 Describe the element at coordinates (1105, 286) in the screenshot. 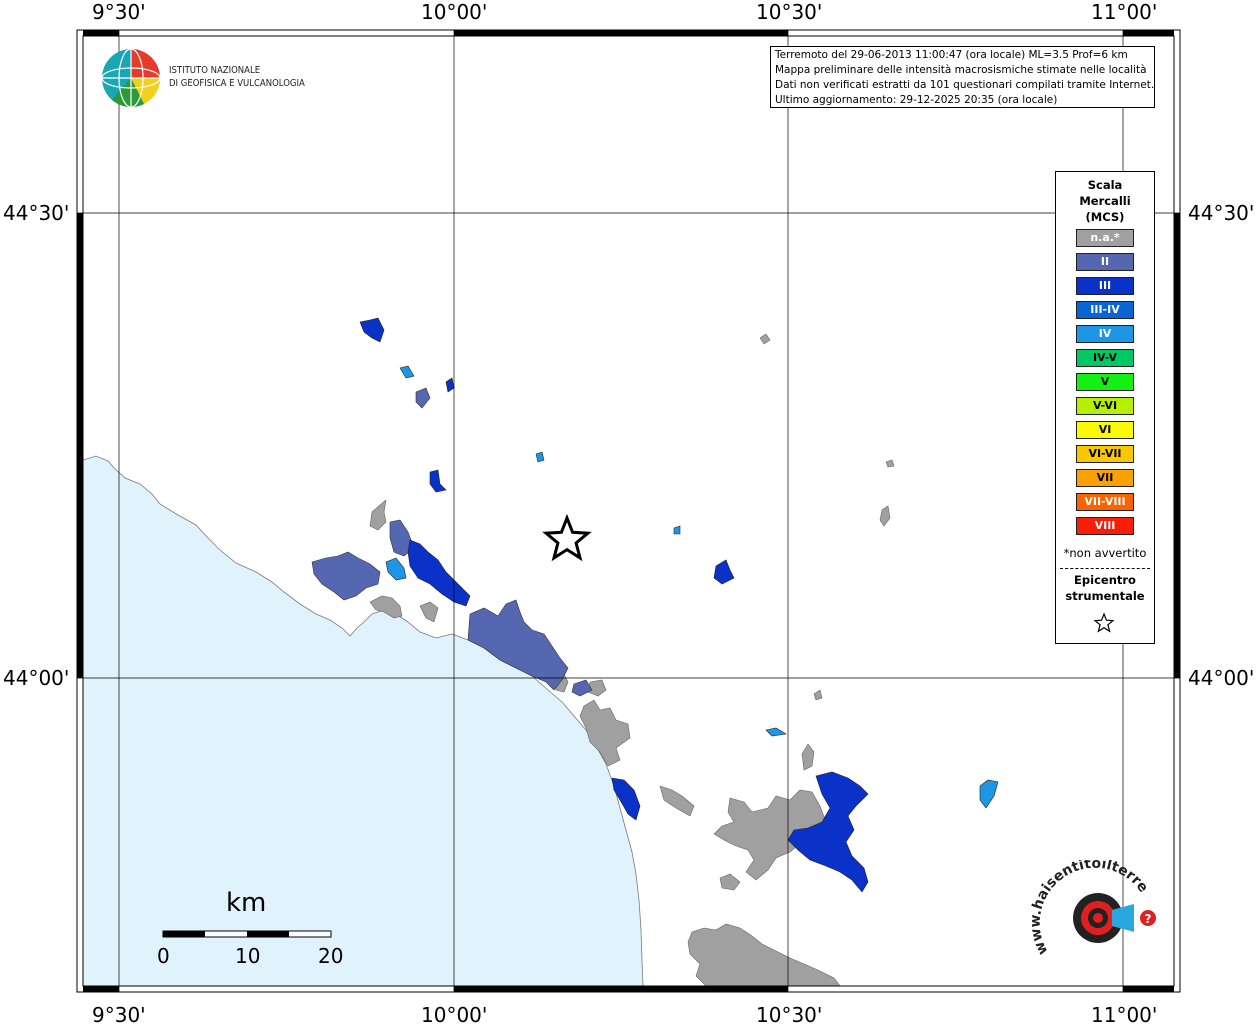

I see `legend-swatch: III` at that location.